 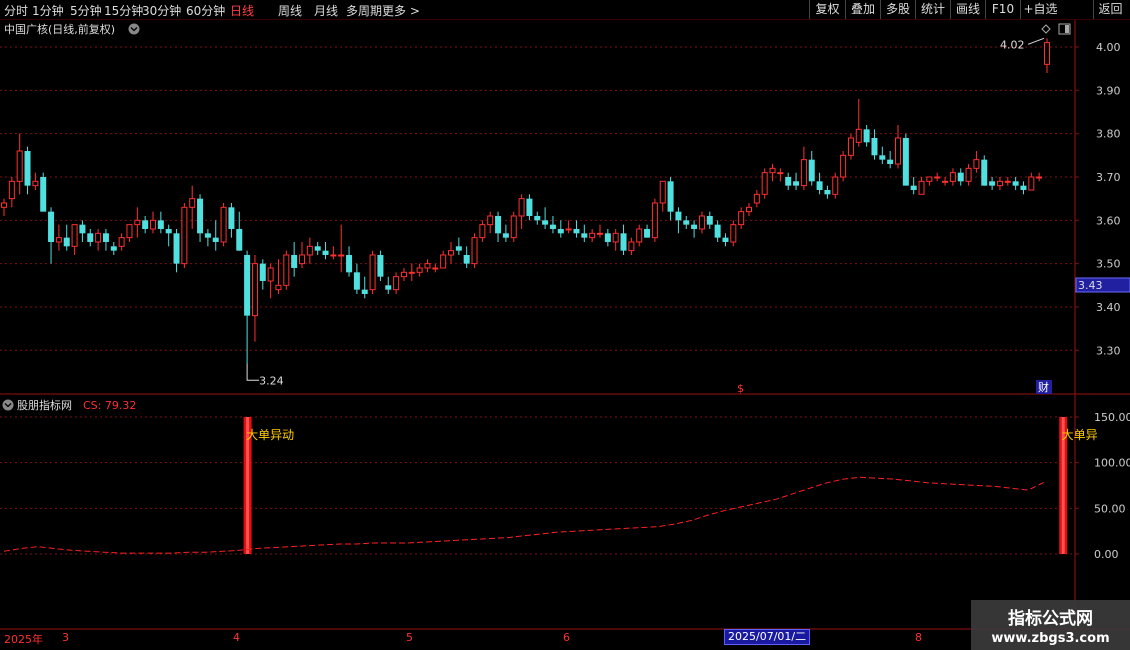 What do you see at coordinates (1043, 387) in the screenshot?
I see `finance-marker: 财` at bounding box center [1043, 387].